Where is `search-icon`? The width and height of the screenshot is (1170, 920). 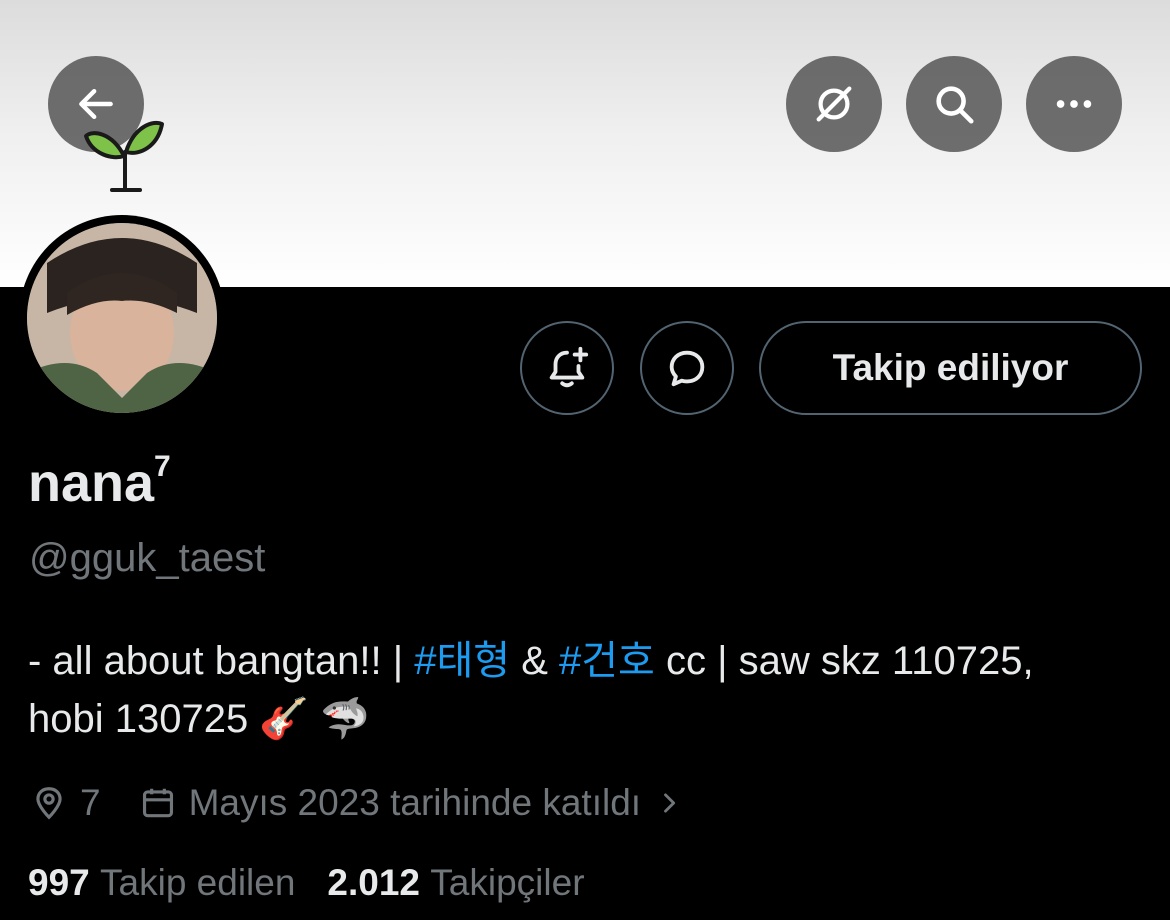 search-icon is located at coordinates (955, 105).